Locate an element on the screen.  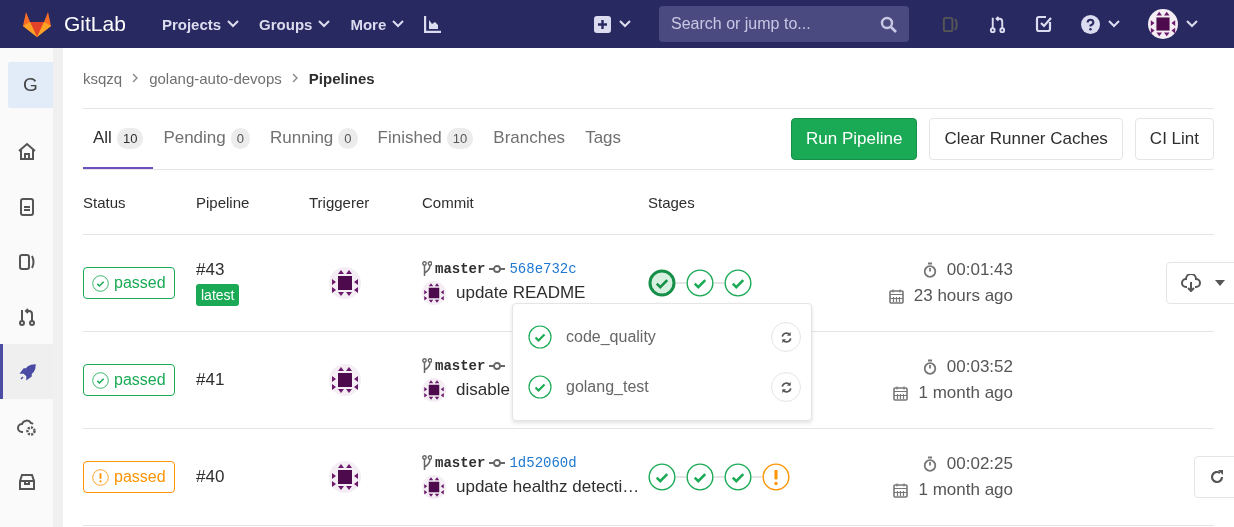
caret-icon is located at coordinates (1220, 283).